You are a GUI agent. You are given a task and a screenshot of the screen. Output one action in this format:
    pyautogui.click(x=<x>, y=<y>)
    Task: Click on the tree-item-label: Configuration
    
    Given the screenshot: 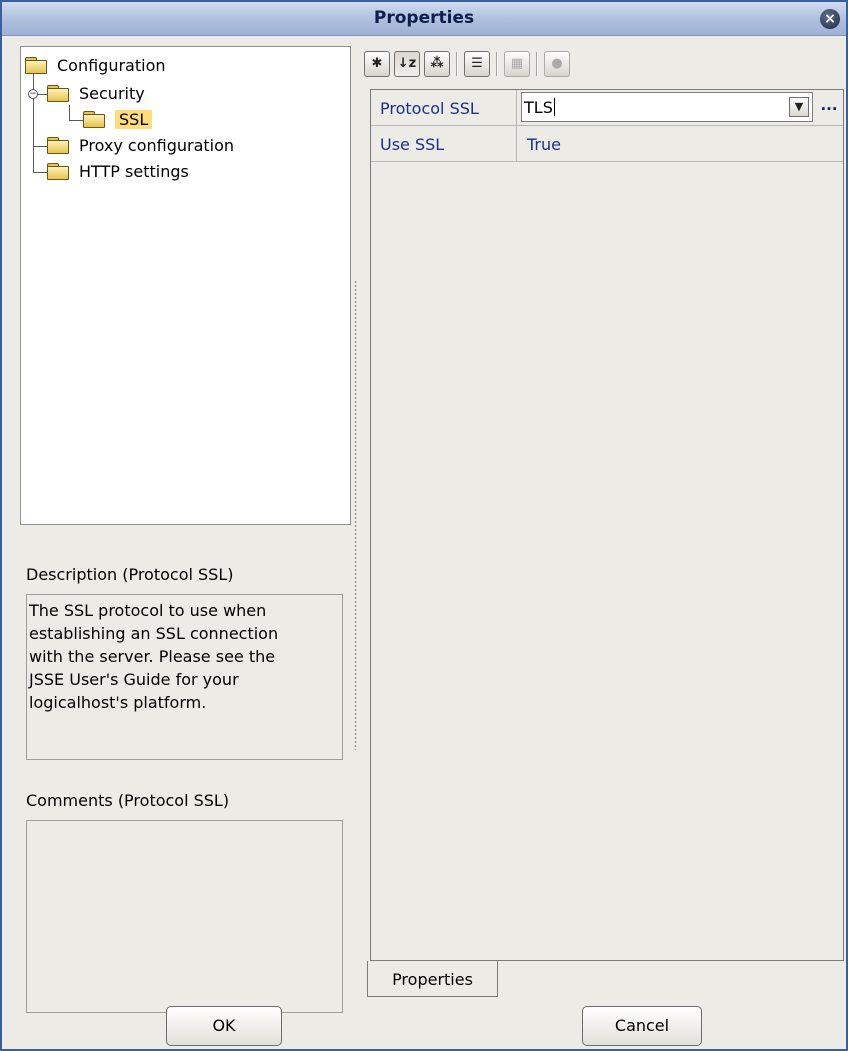 What is the action you would take?
    pyautogui.click(x=111, y=65)
    